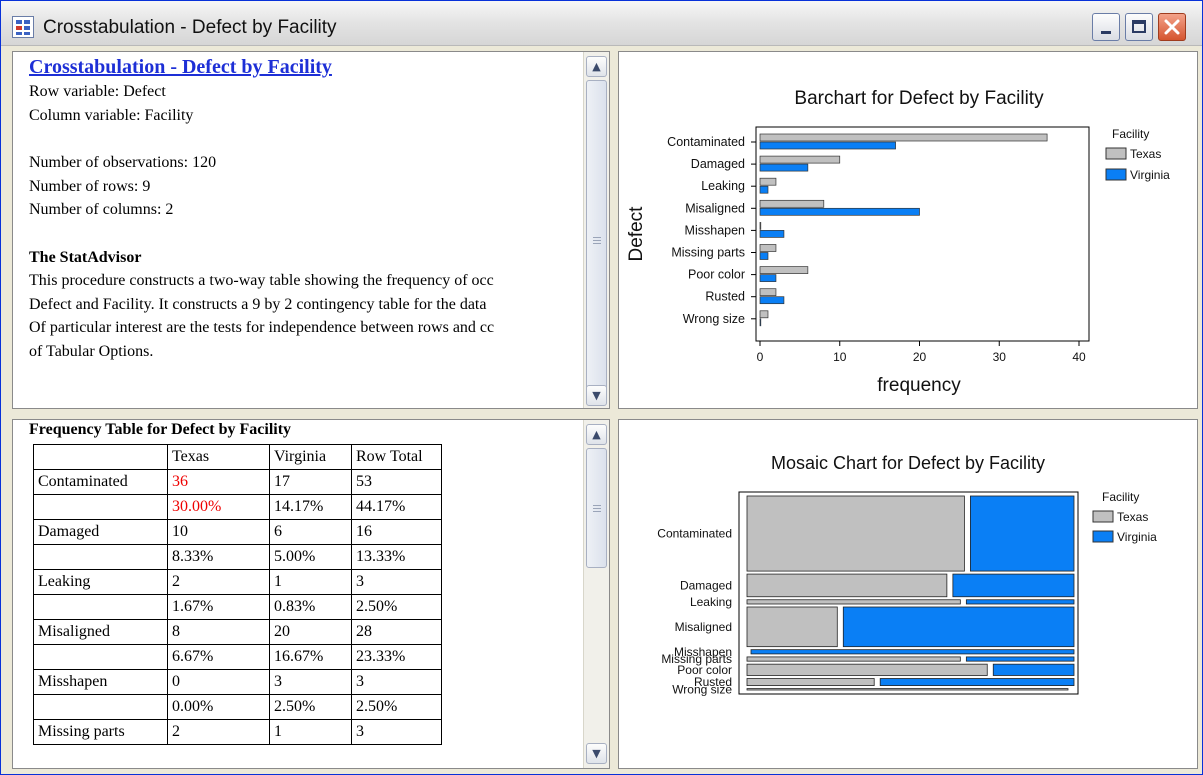 The width and height of the screenshot is (1203, 775). Describe the element at coordinates (218, 657) in the screenshot. I see `table-cell: 6.67%` at that location.